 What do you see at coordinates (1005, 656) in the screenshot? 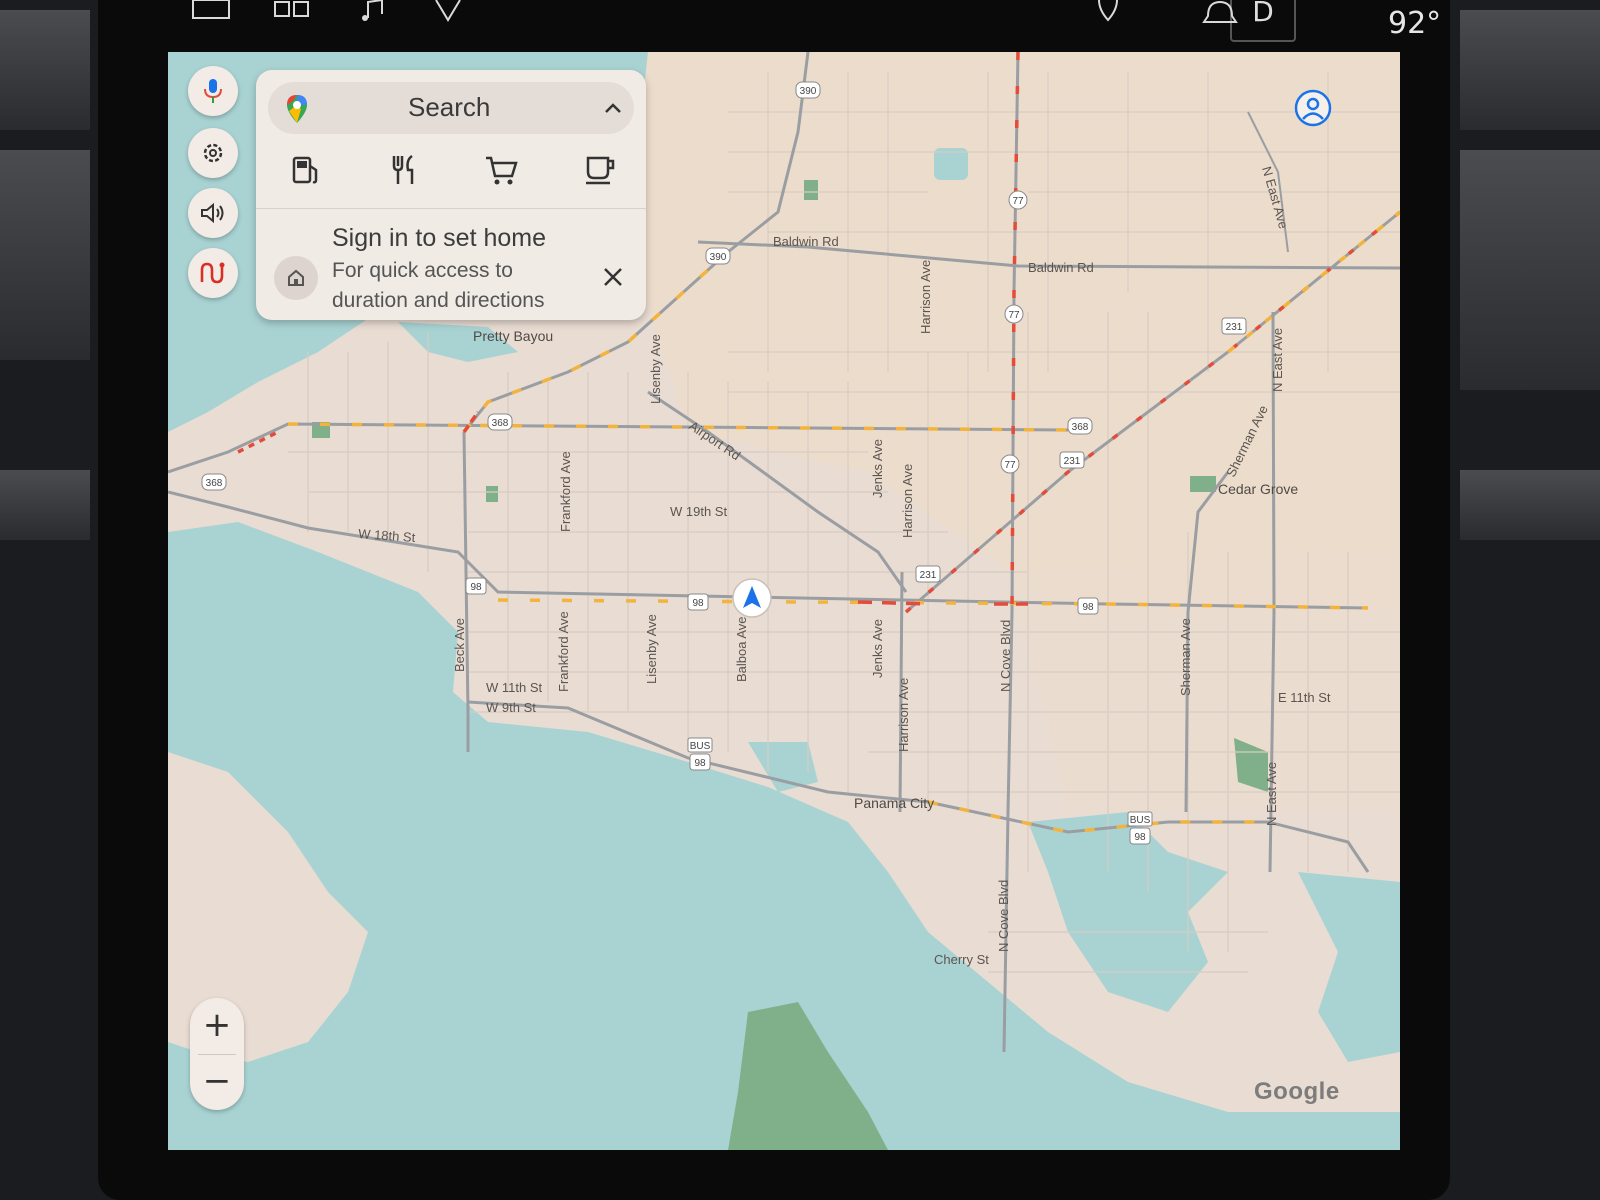
I see `label-n-cove-blvd-1: N Cove Blvd` at bounding box center [1005, 656].